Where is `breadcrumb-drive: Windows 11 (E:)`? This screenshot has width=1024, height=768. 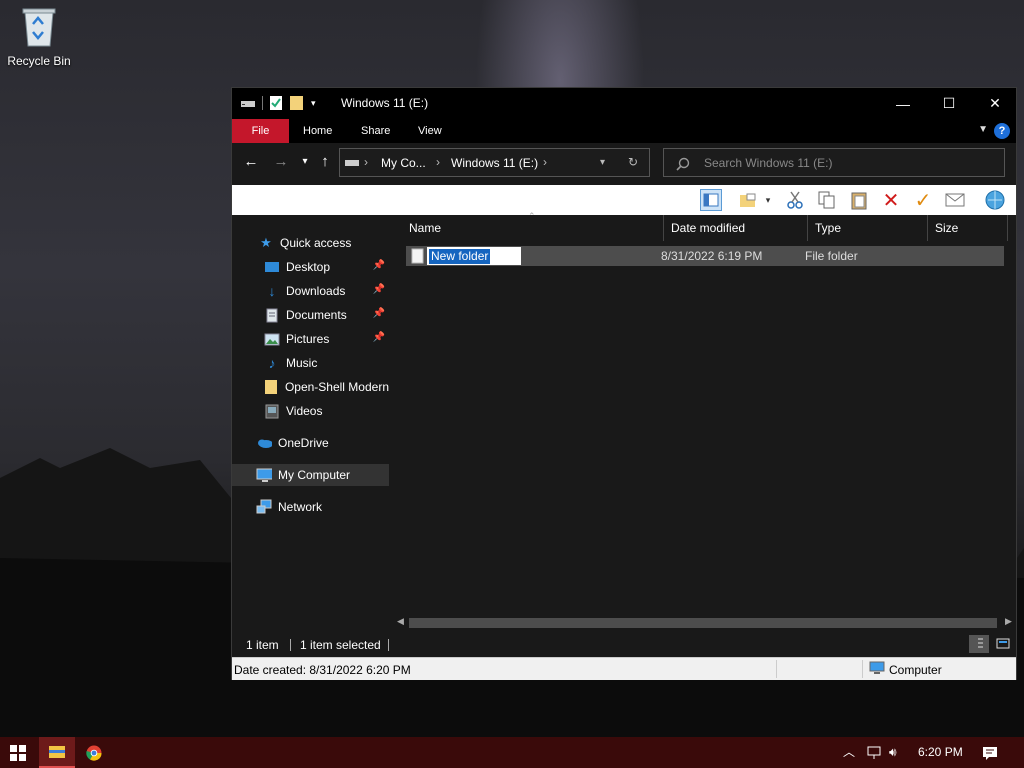 breadcrumb-drive: Windows 11 (E:) is located at coordinates (494, 163).